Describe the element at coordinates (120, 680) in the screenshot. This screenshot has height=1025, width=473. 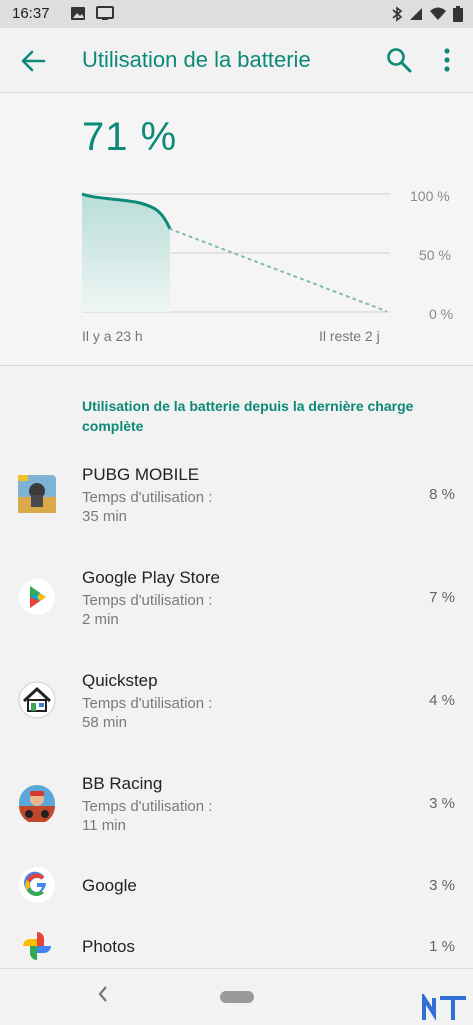
I see `app-name: Quickstep` at that location.